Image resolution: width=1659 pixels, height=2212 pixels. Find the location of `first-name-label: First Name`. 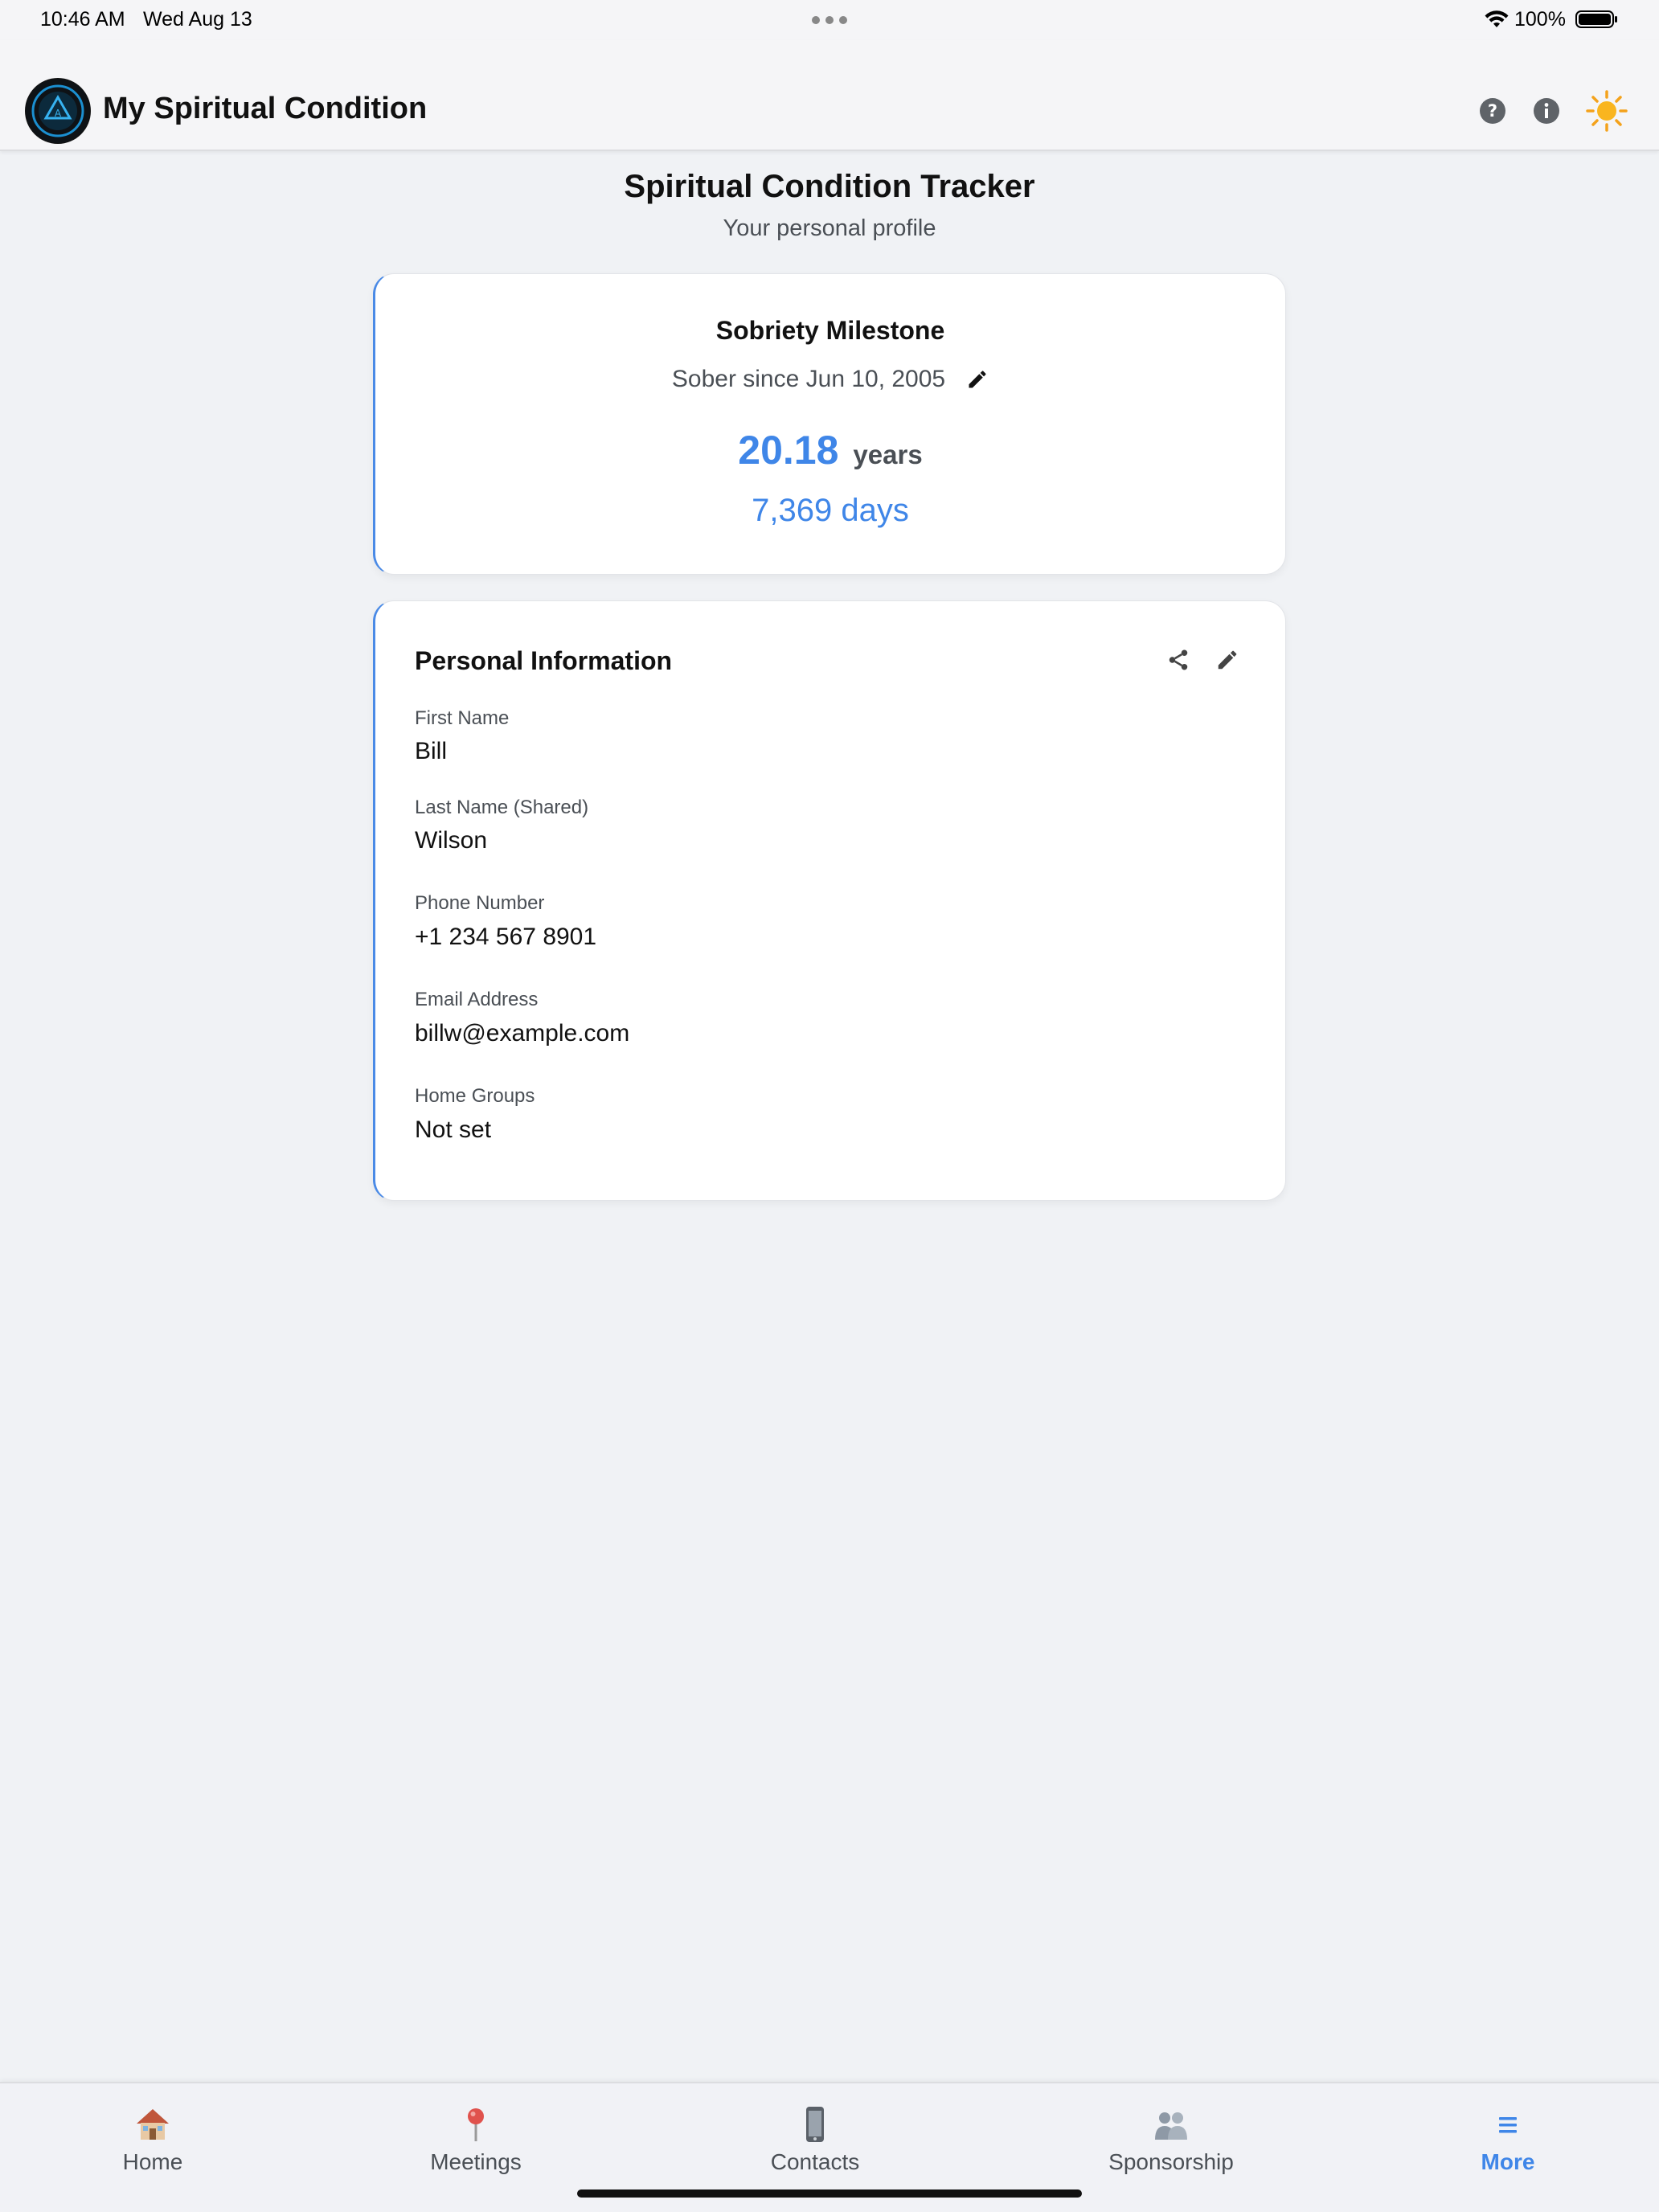

first-name-label: First Name is located at coordinates (463, 718).